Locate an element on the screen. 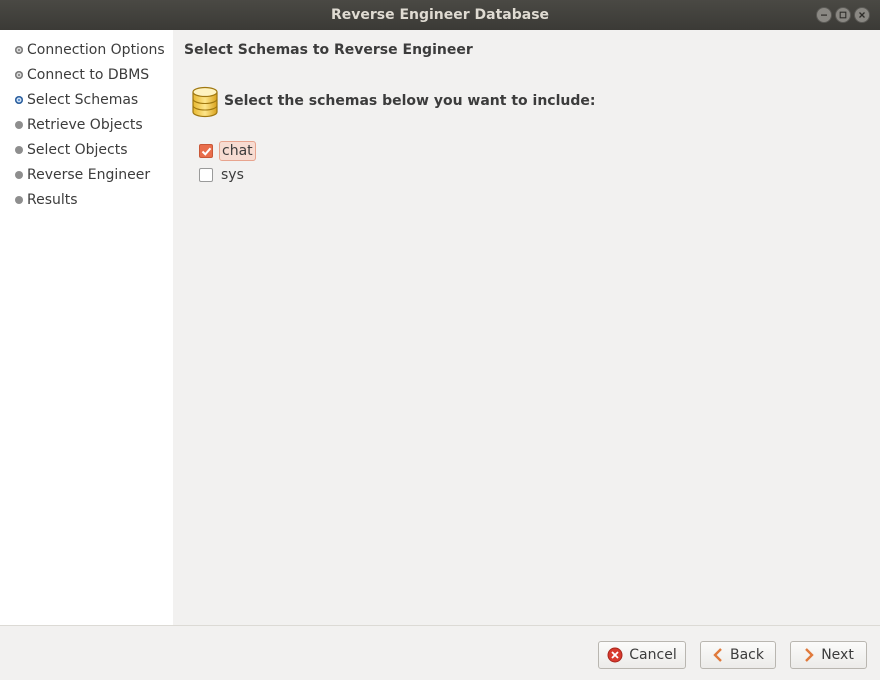 Image resolution: width=880 pixels, height=680 pixels. step-label: Connect to DBMS is located at coordinates (88, 75).